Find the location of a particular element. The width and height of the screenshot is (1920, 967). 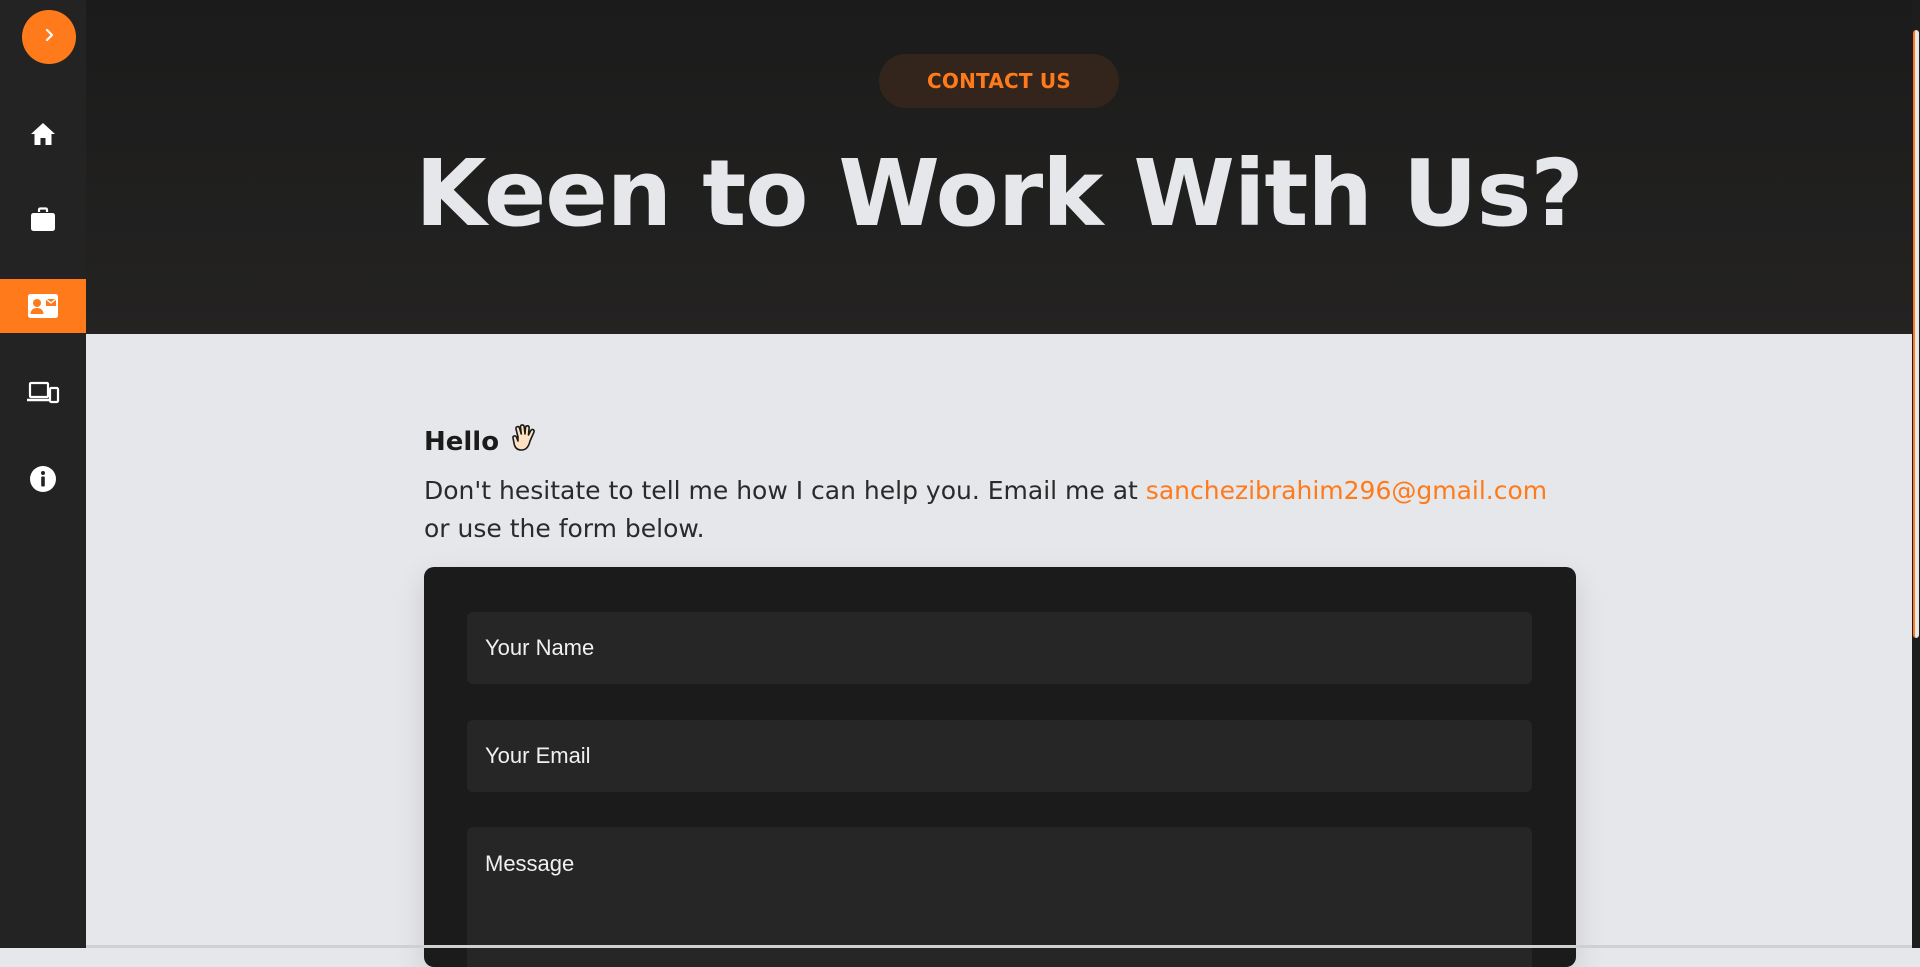

email-field is located at coordinates (999, 756).